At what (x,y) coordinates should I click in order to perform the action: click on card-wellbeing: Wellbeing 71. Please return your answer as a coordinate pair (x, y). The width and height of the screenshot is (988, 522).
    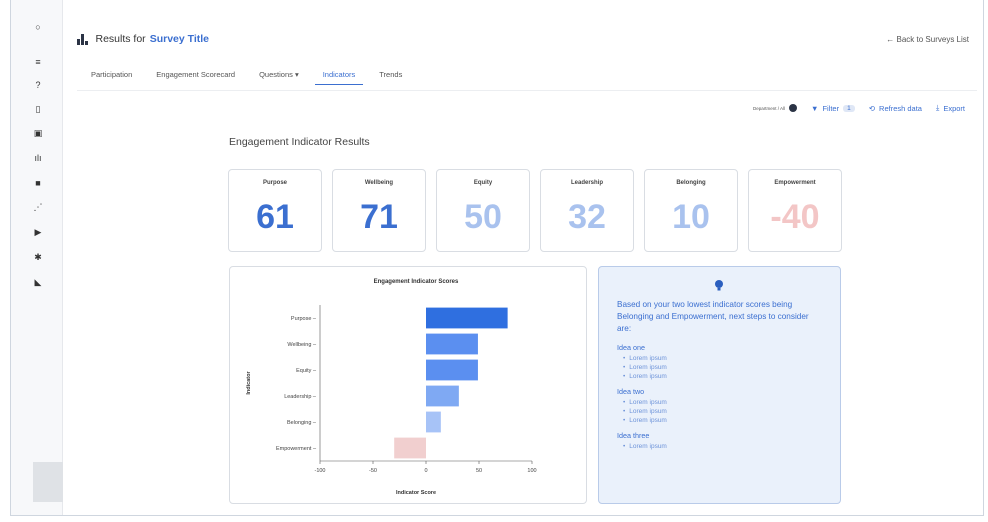
    Looking at the image, I should click on (379, 210).